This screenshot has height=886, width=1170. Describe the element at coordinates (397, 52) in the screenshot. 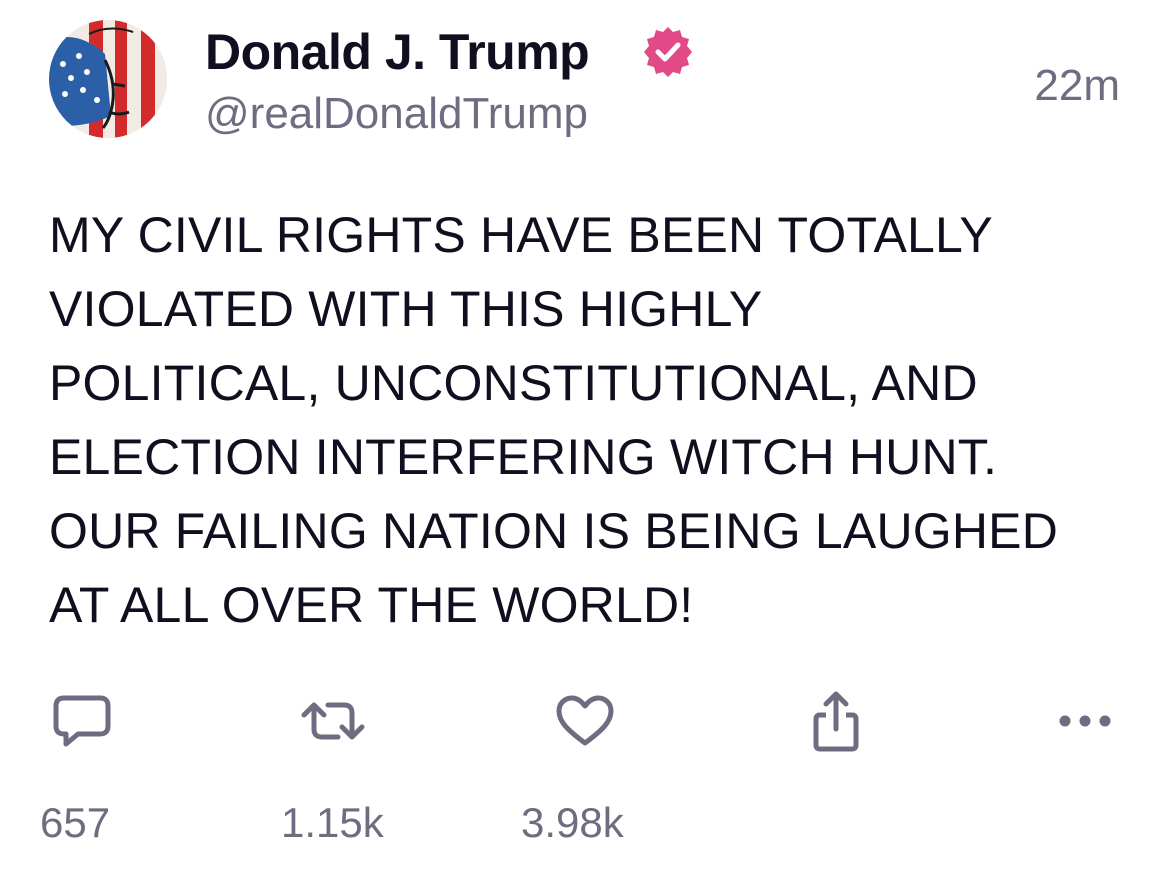

I see `author-display-name: Donald J. Trump` at that location.